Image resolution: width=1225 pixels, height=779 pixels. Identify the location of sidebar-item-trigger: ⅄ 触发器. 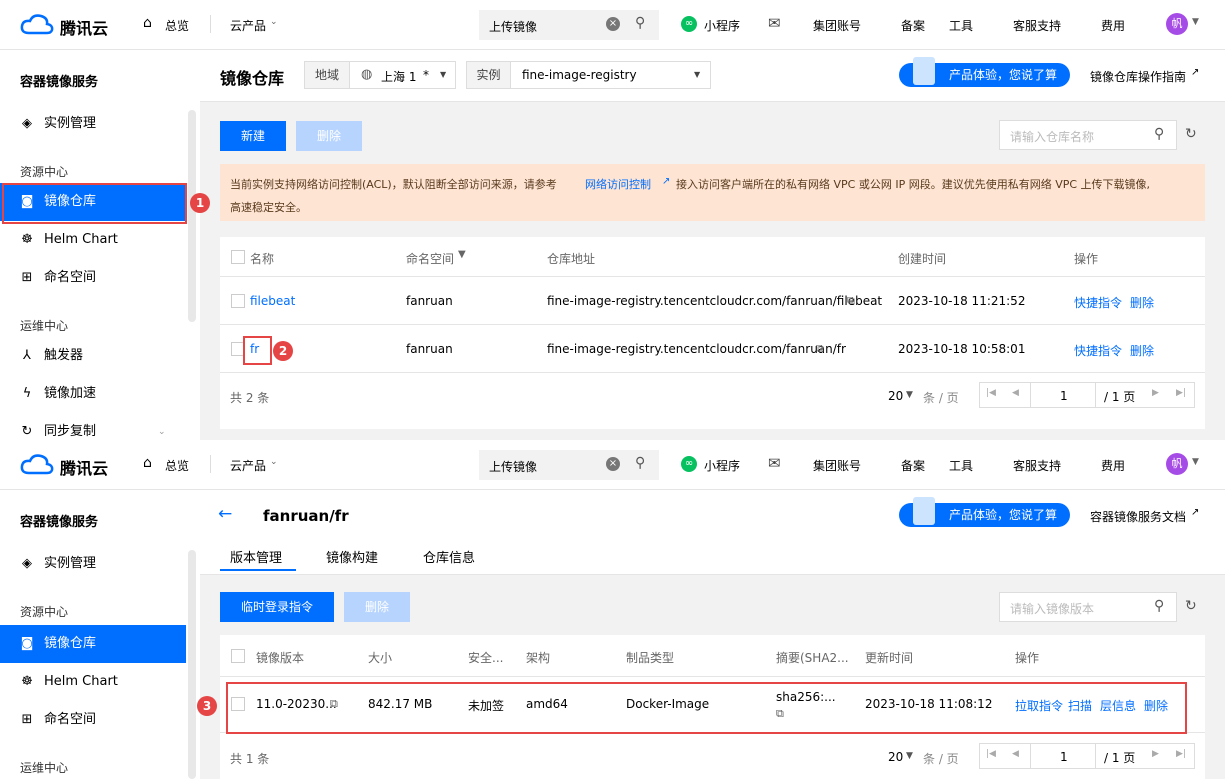
(93, 356).